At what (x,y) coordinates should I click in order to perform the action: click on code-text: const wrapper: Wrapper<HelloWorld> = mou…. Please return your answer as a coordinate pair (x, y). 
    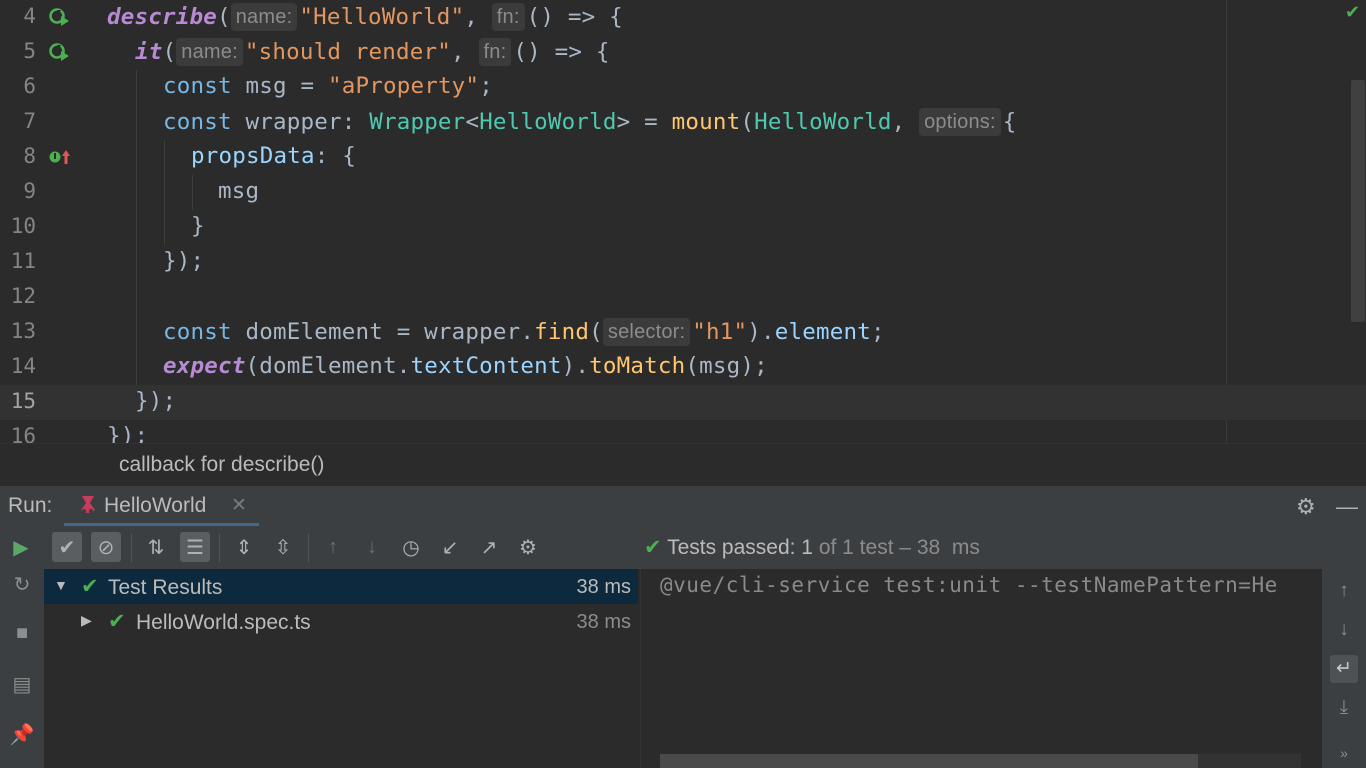
    Looking at the image, I should click on (590, 122).